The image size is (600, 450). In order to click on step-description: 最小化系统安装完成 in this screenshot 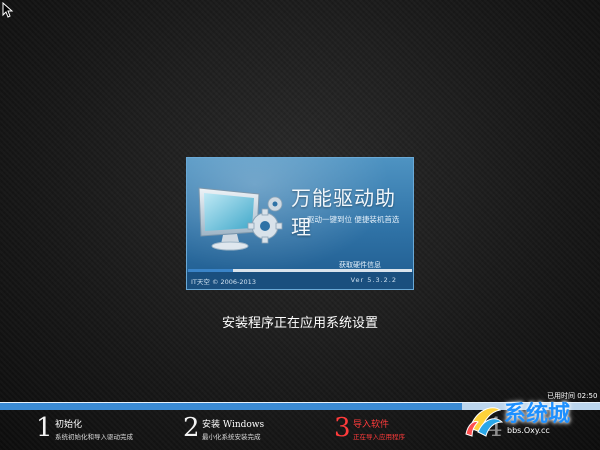, I will do `click(231, 437)`.